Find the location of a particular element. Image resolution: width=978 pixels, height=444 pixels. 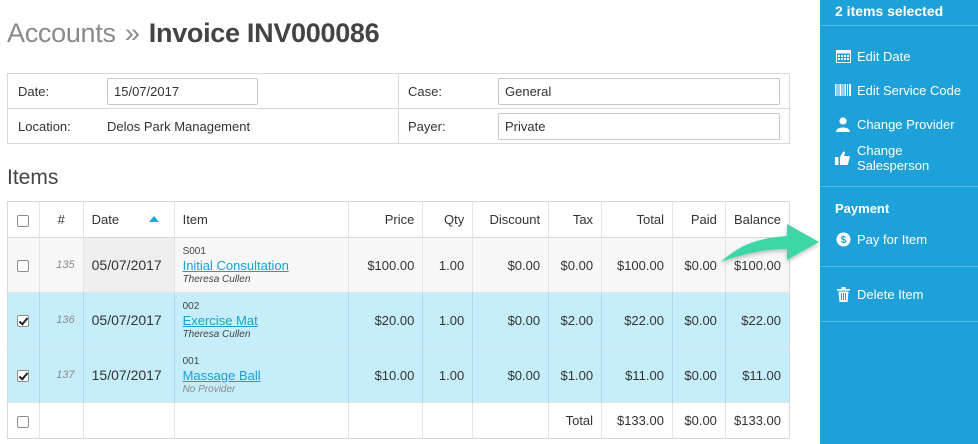

payer-field: Private is located at coordinates (639, 126).